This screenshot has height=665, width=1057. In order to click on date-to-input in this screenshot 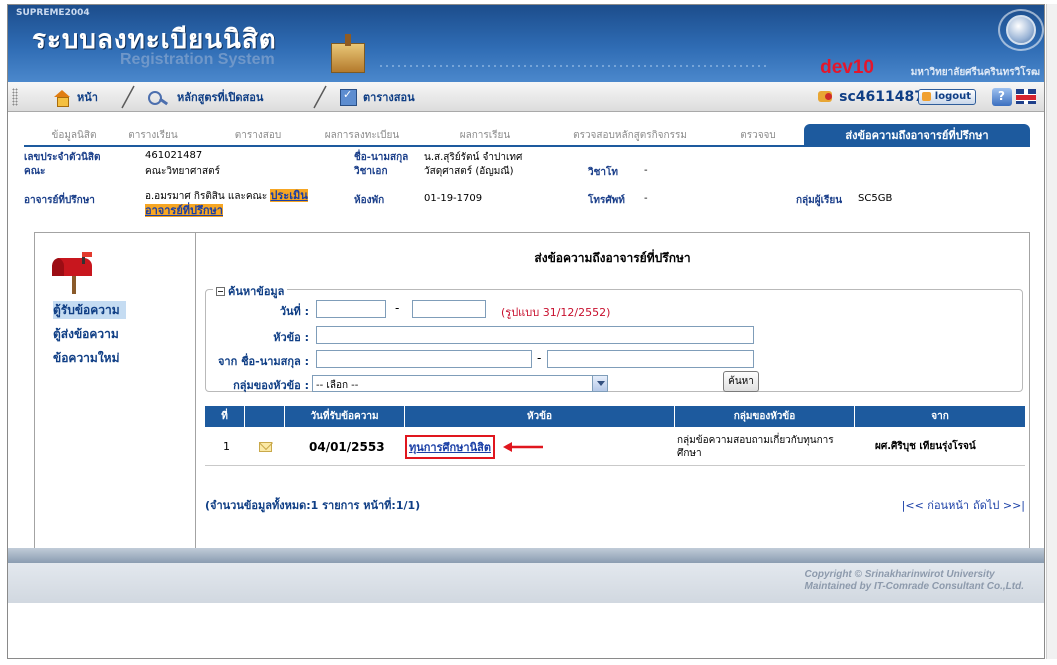, I will do `click(449, 309)`.